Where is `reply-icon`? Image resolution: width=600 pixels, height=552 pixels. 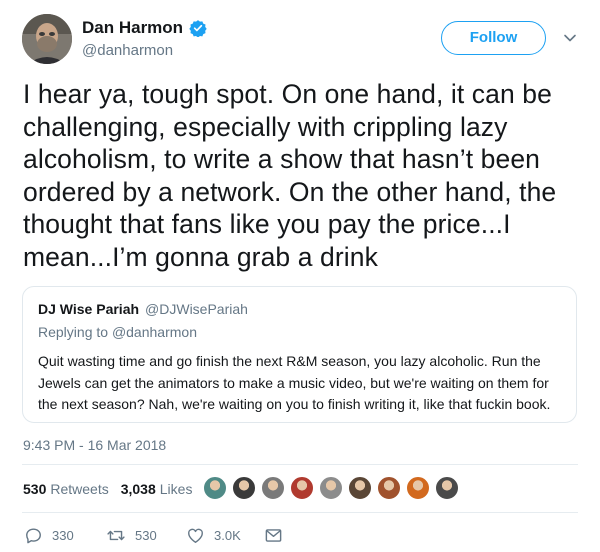 reply-icon is located at coordinates (33, 536).